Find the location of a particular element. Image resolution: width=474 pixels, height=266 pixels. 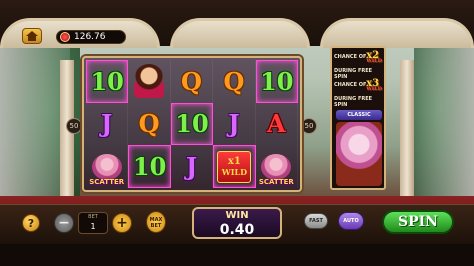

bet-label: BET is located at coordinates (93, 217).